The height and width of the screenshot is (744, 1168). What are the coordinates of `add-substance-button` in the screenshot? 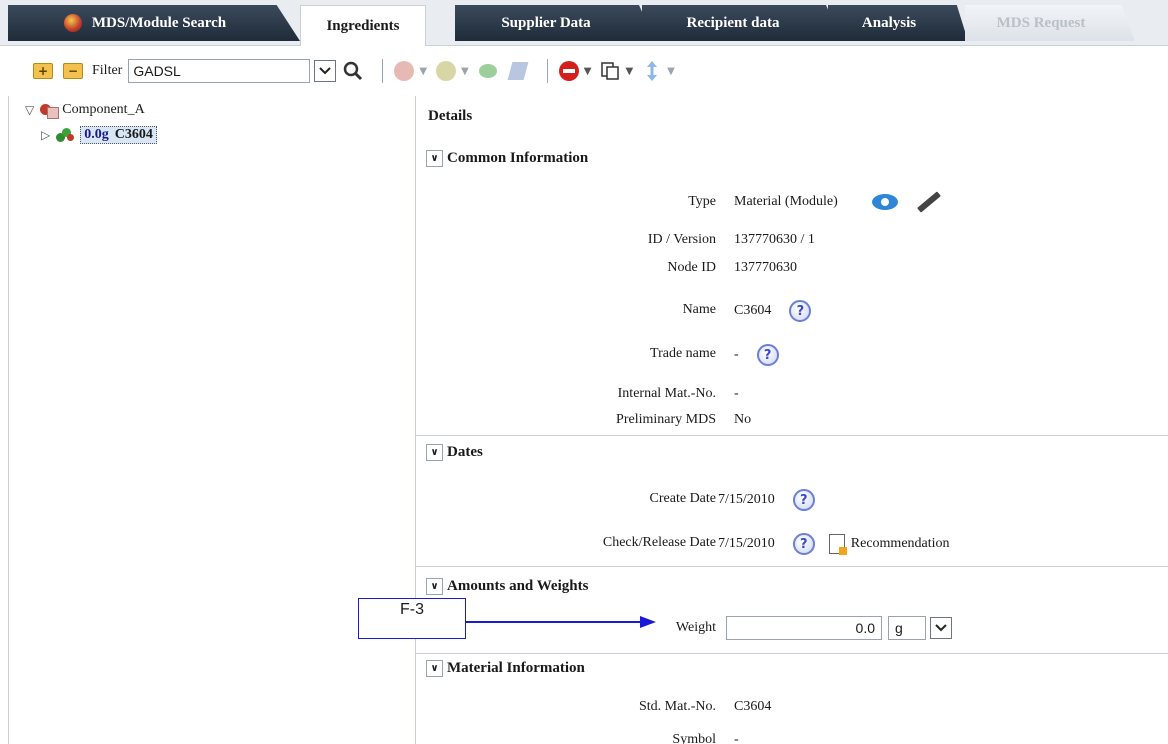 It's located at (488, 71).